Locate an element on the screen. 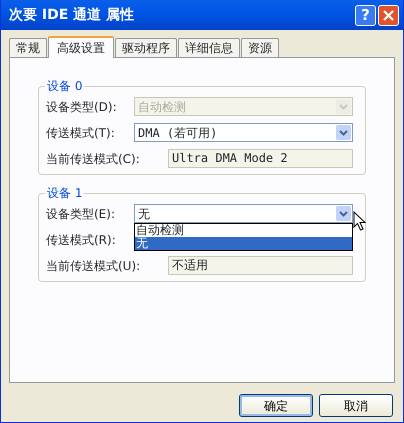  help-button: ? is located at coordinates (365, 15).